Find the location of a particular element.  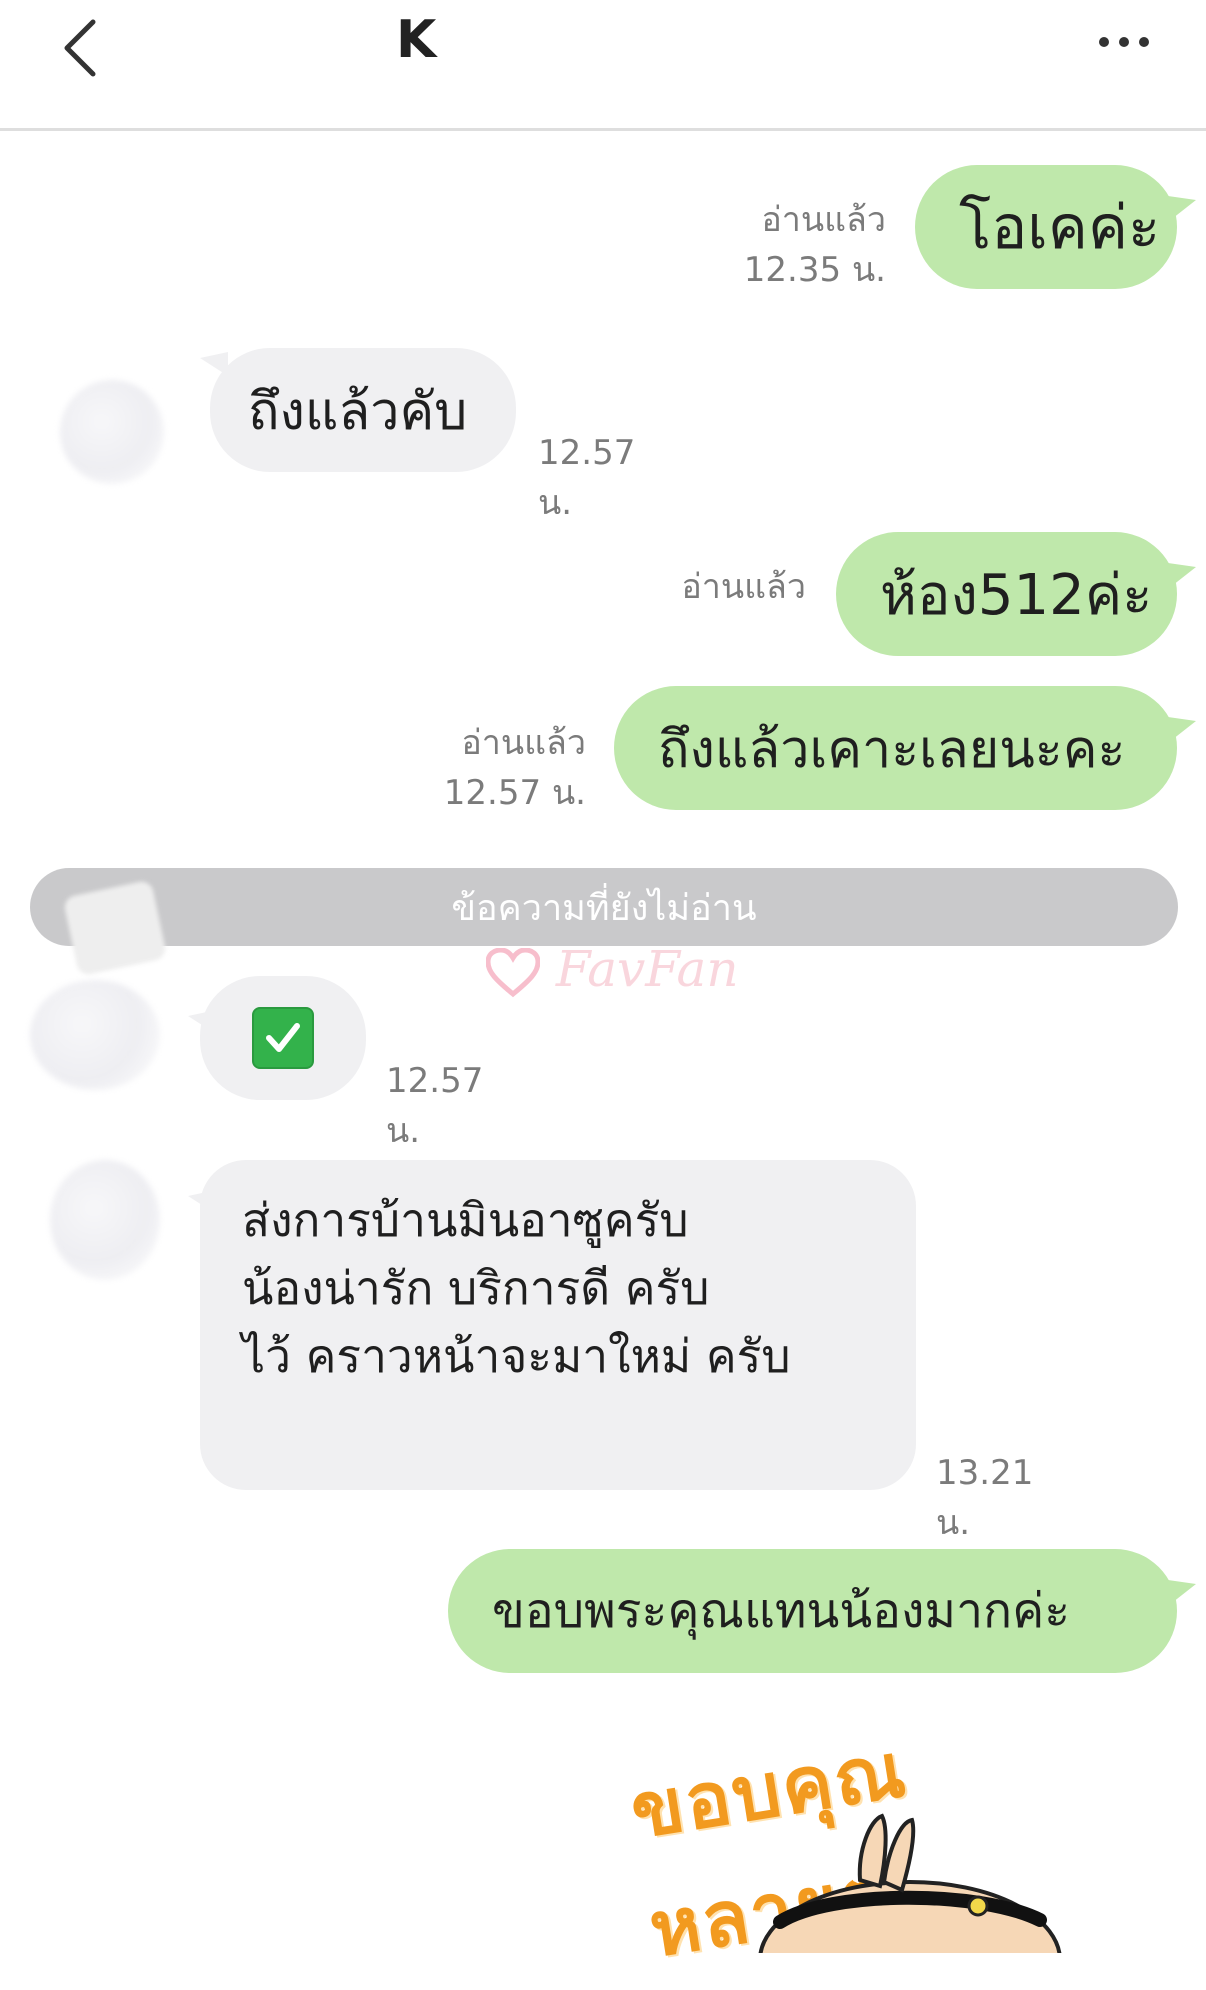

watermark: FavFan is located at coordinates (612, 969).